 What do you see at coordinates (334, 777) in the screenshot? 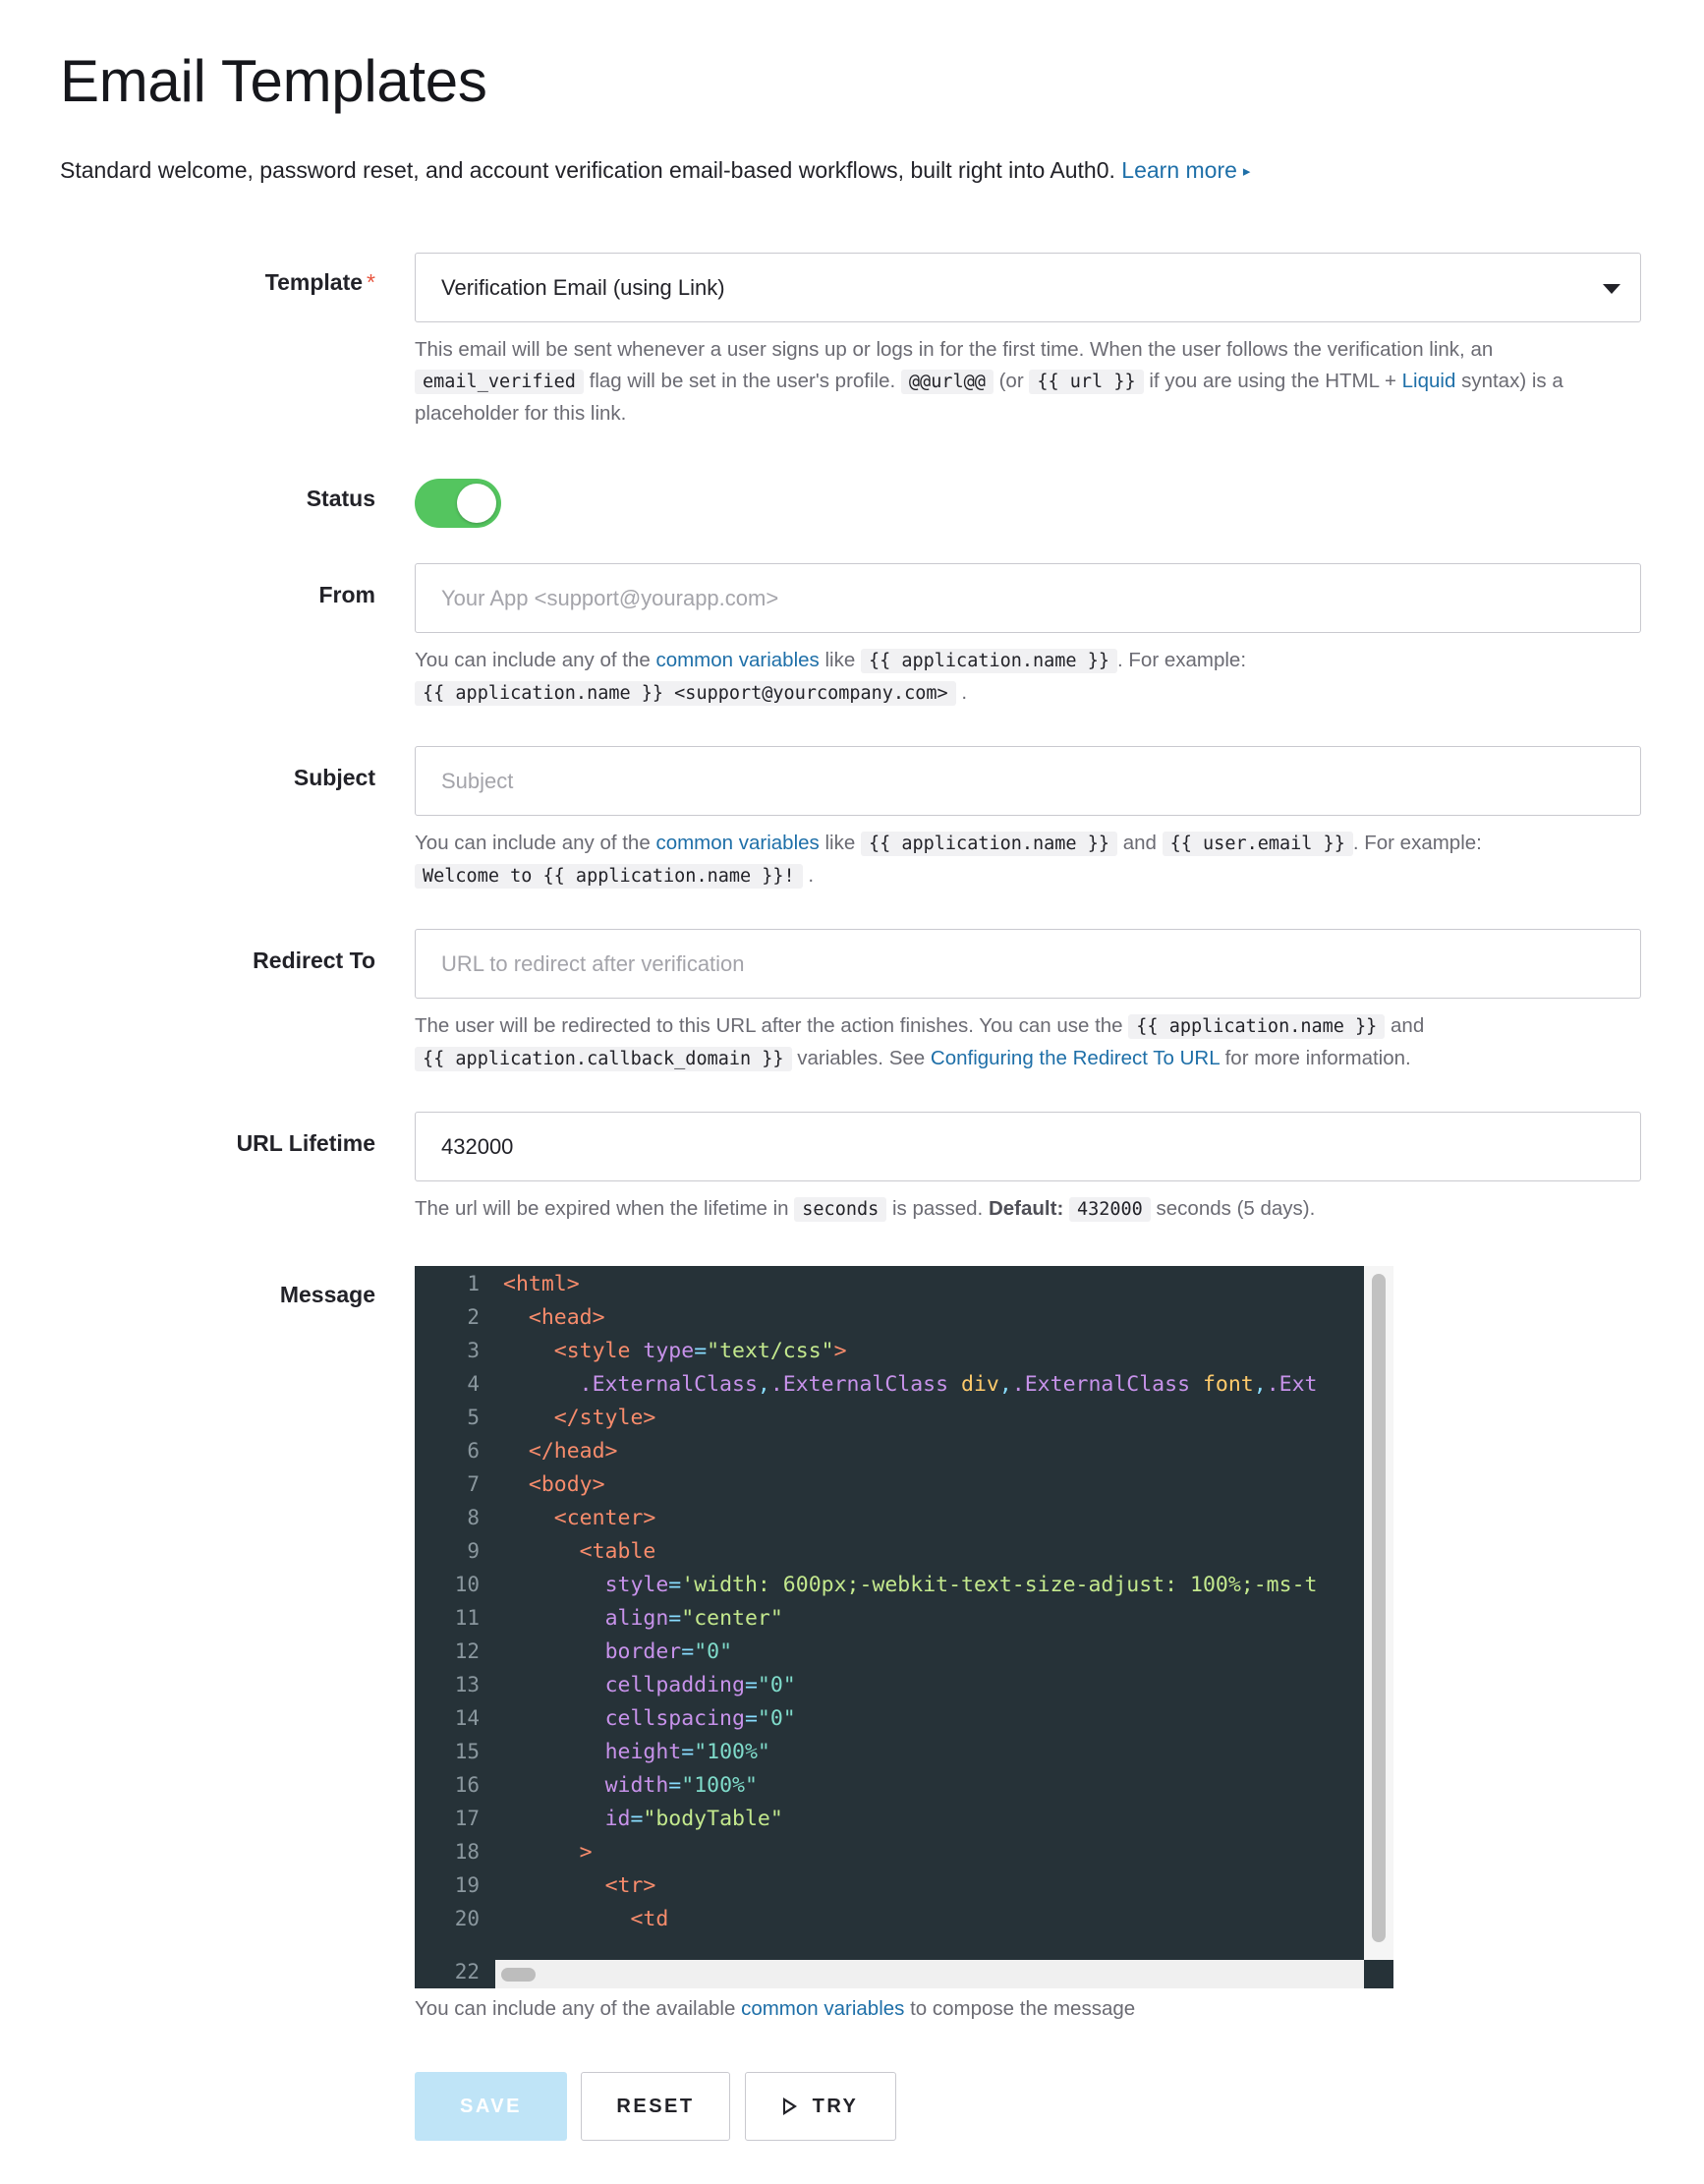
I see `subject-label: Subject` at bounding box center [334, 777].